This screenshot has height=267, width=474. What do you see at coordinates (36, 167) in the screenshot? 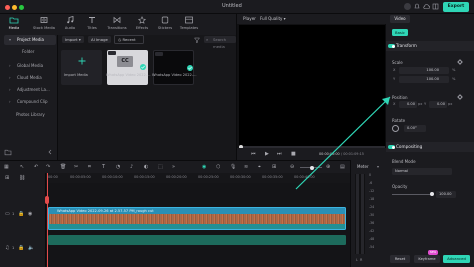
I see `undo-icon: ↶` at bounding box center [36, 167].